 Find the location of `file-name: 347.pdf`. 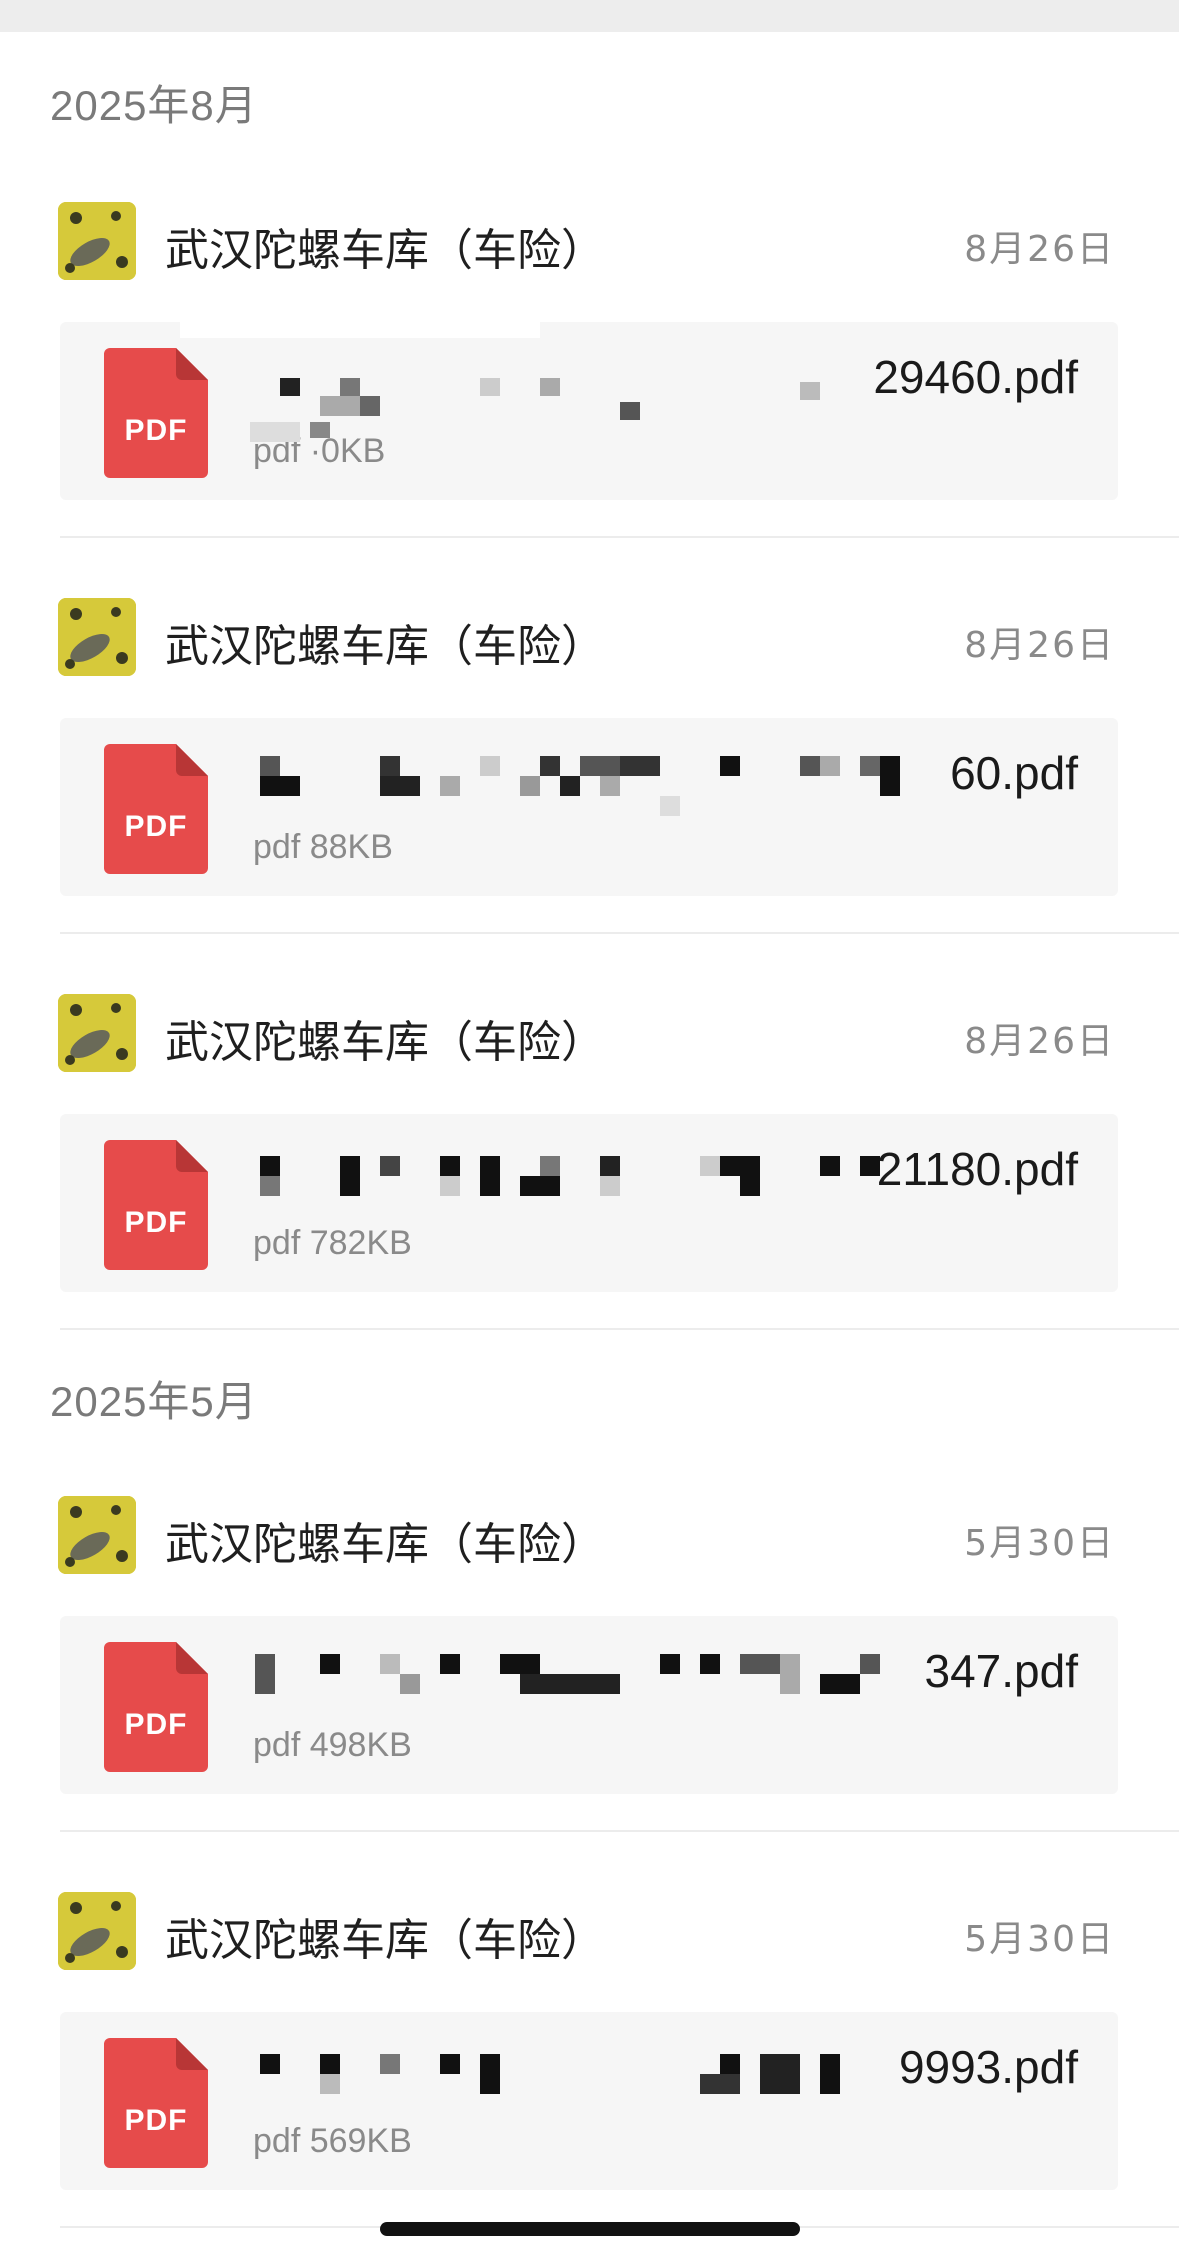

file-name: 347.pdf is located at coordinates (1001, 1671).